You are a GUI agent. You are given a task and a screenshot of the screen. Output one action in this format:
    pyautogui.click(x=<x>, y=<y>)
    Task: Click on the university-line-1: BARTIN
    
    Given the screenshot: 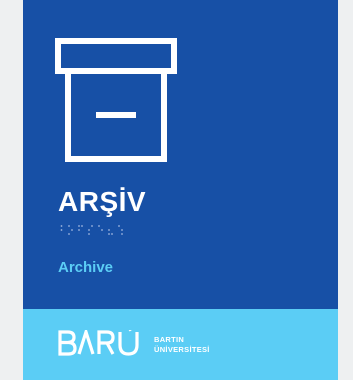 What is the action you would take?
    pyautogui.click(x=169, y=339)
    